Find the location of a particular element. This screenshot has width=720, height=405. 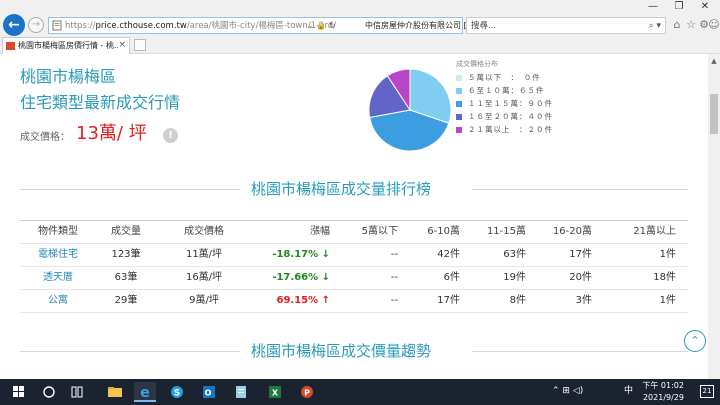

tab-close-icon: × is located at coordinates (122, 45).